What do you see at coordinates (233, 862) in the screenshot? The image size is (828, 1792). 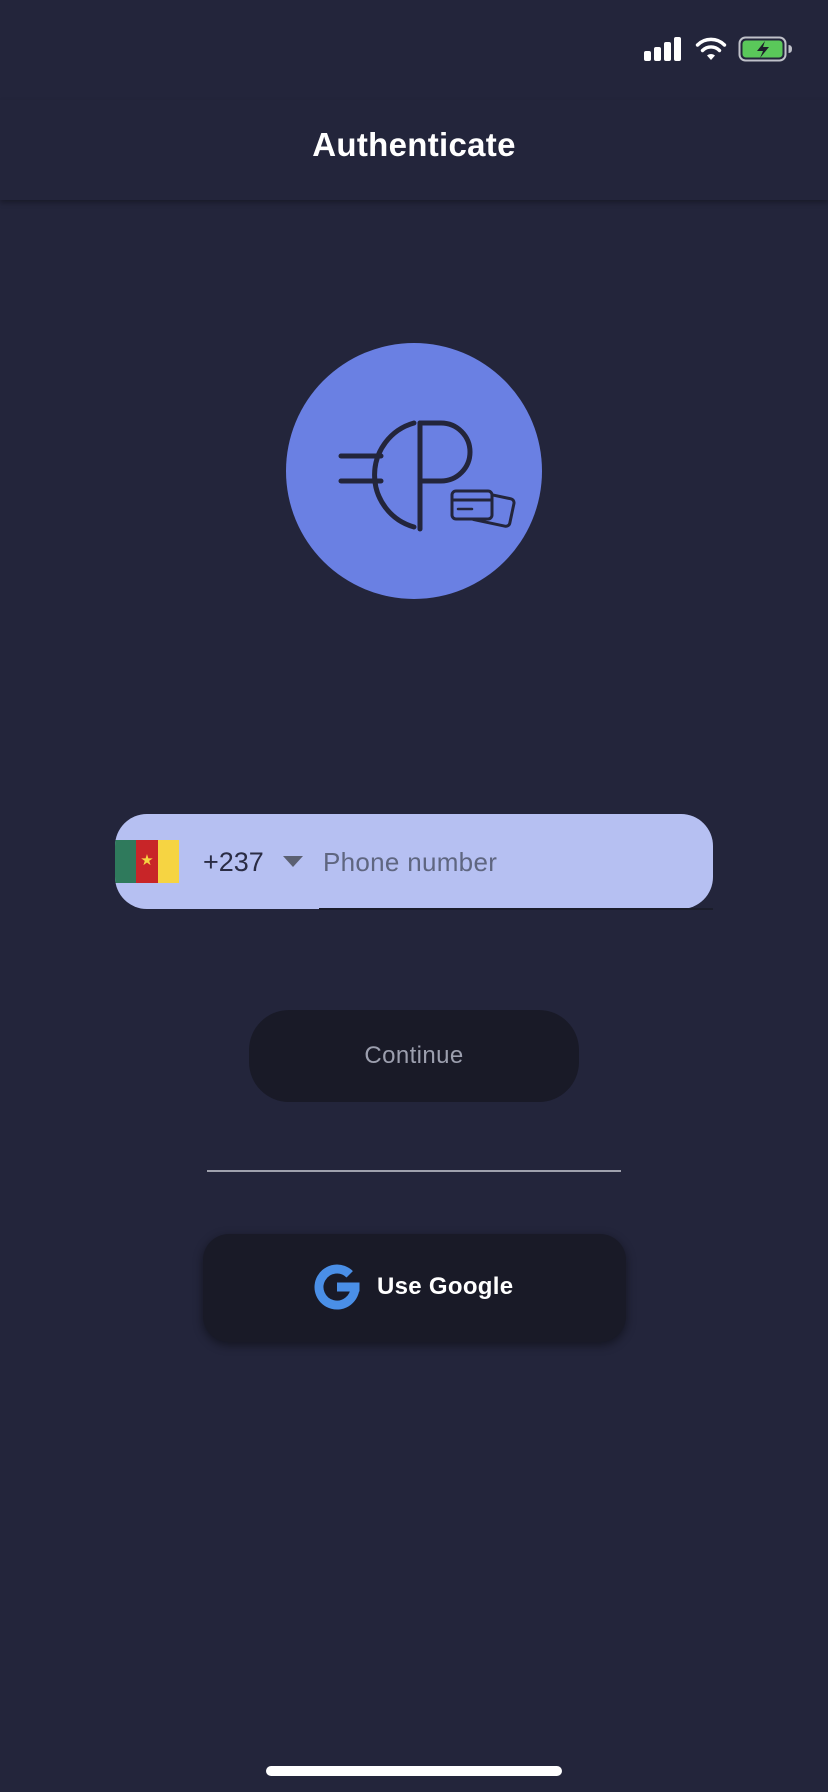 I see `country-code: +237` at bounding box center [233, 862].